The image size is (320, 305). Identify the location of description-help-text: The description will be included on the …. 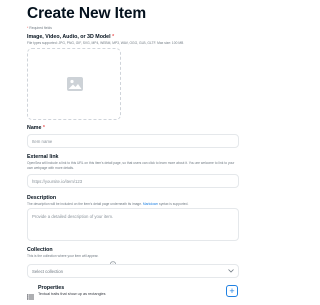
(133, 204).